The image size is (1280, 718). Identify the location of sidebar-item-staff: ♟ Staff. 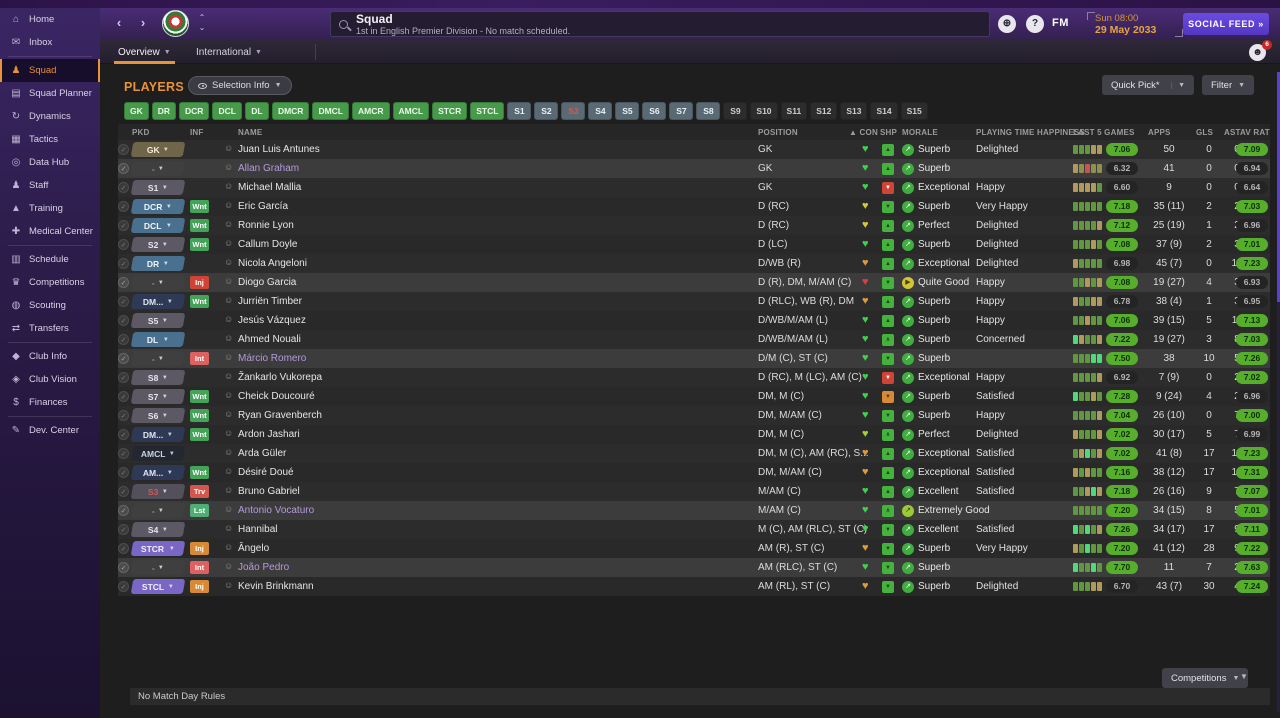
(50, 185).